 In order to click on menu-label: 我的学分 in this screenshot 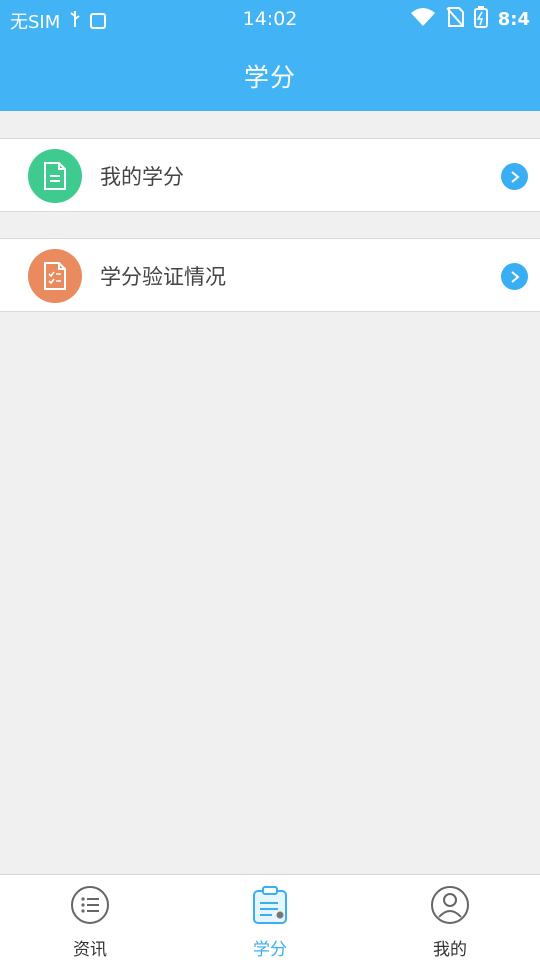, I will do `click(142, 177)`.